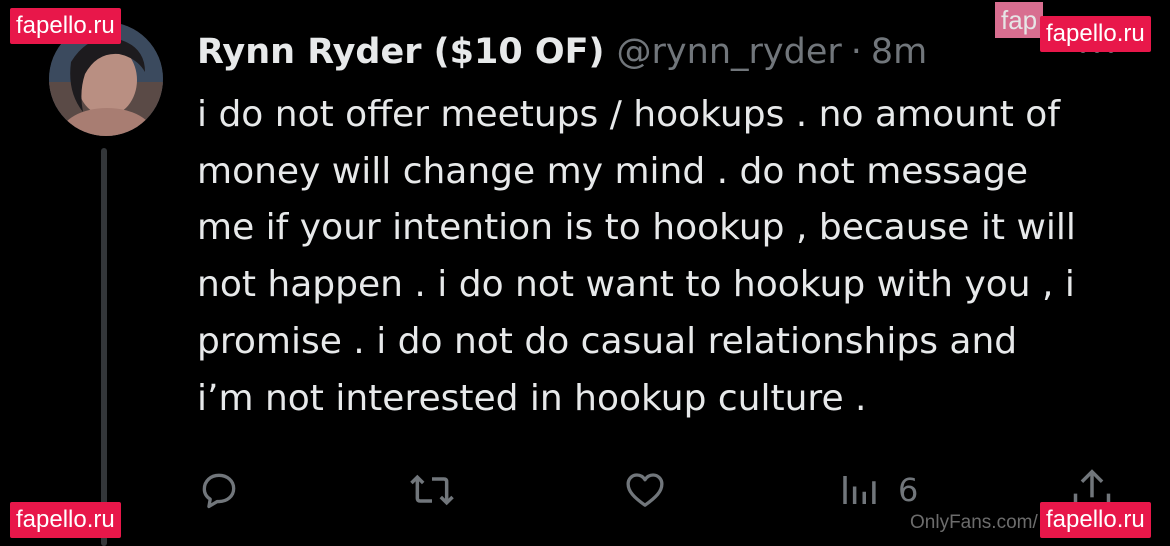 Image resolution: width=1170 pixels, height=546 pixels. I want to click on views-icon, so click(859, 490).